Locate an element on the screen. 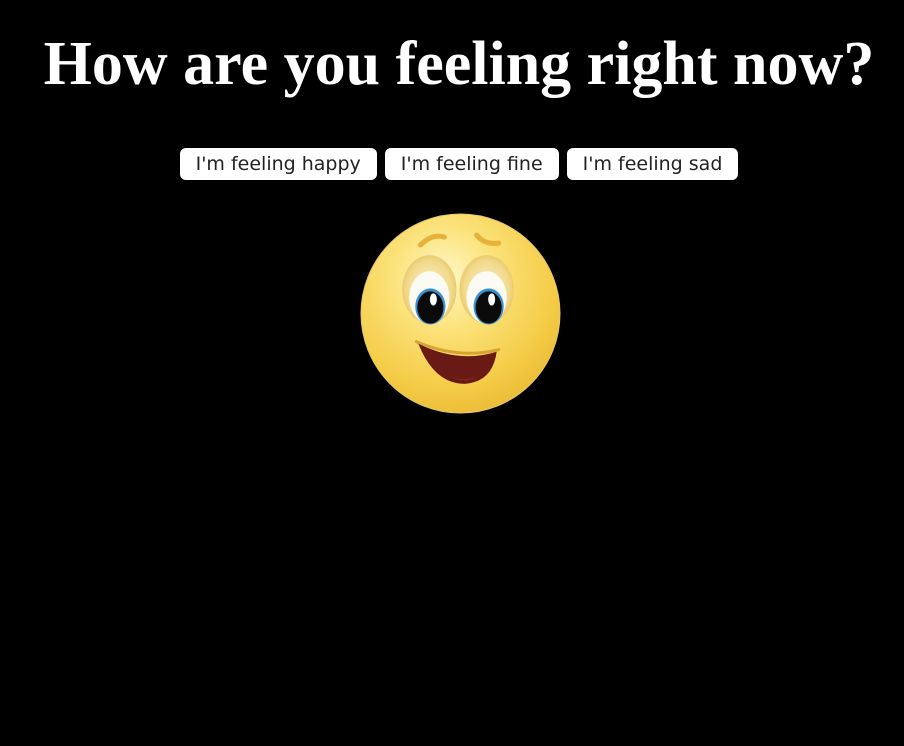 The width and height of the screenshot is (904, 746). happy-face-emoji-icon is located at coordinates (460, 313).